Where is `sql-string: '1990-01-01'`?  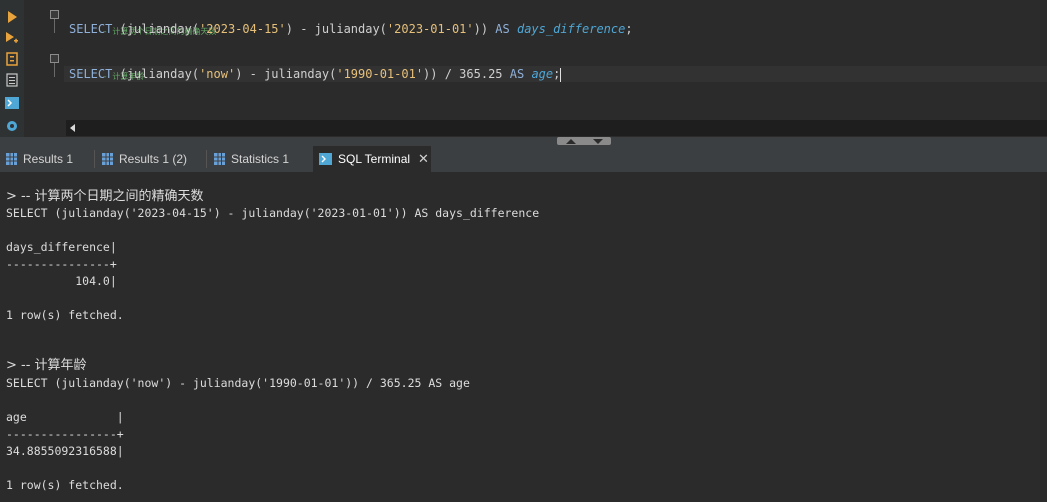 sql-string: '1990-01-01' is located at coordinates (380, 74).